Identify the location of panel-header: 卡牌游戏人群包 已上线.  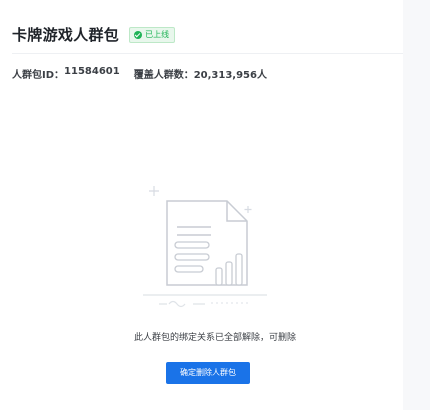
(94, 34).